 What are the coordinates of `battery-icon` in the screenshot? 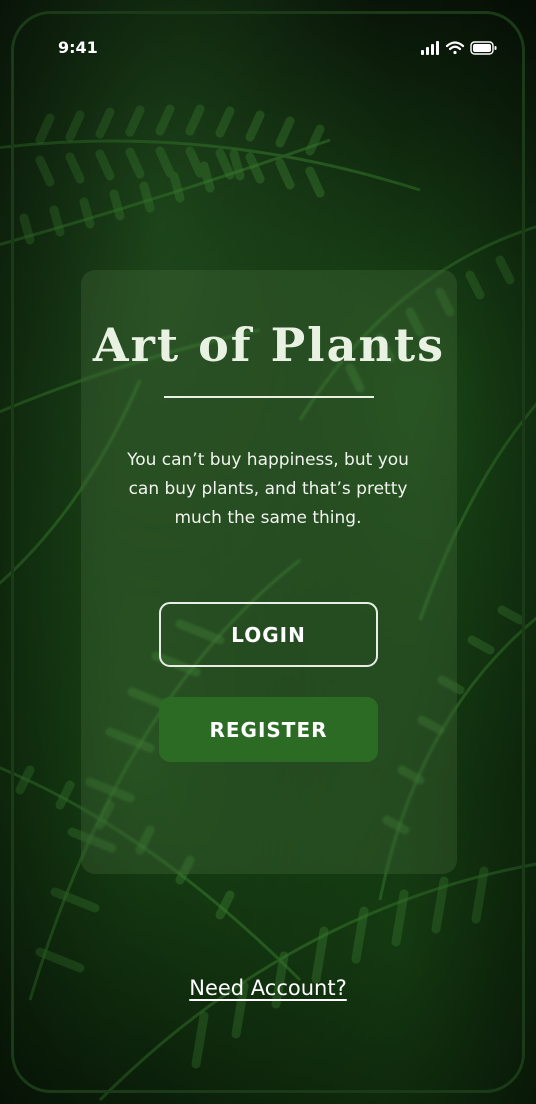 It's located at (483, 48).